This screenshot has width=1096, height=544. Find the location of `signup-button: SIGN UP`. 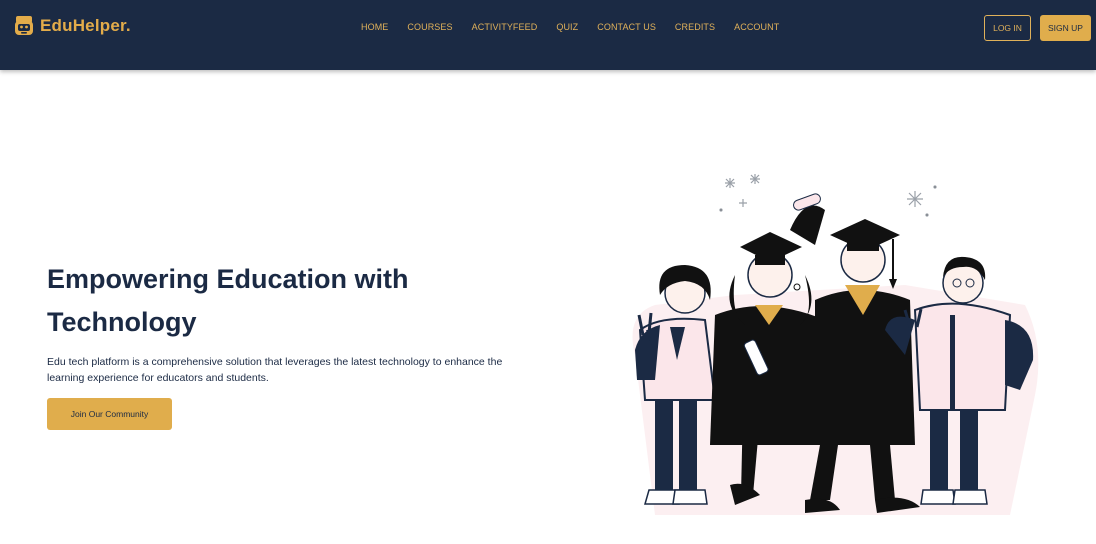

signup-button: SIGN UP is located at coordinates (1065, 28).